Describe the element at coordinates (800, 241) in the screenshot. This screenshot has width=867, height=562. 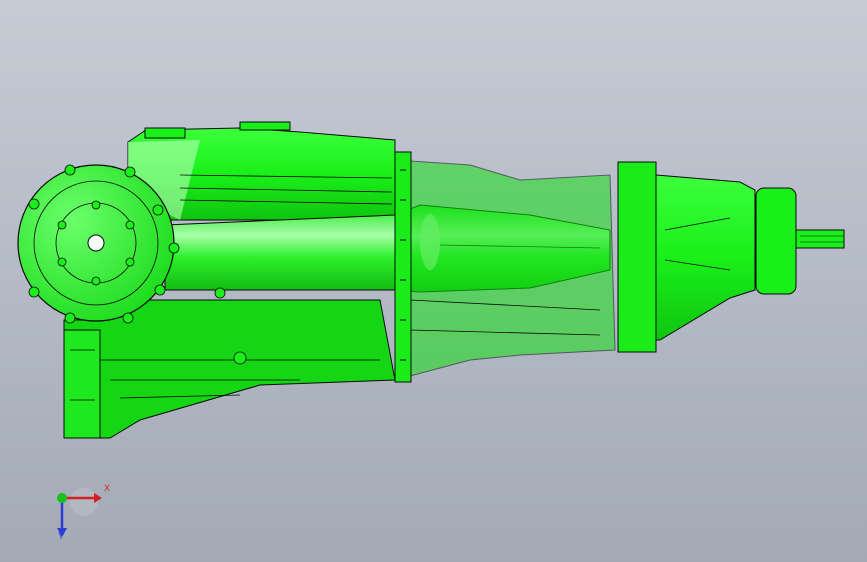
I see `output-shaft` at that location.